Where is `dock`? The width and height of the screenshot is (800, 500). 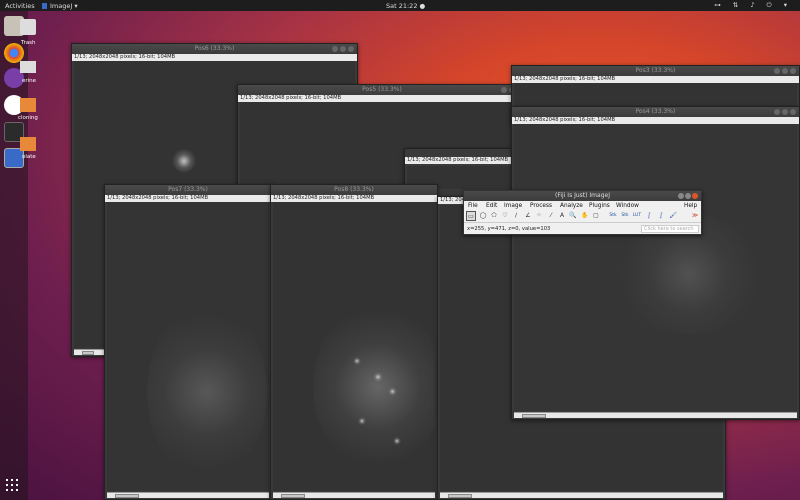
dock is located at coordinates (14, 255).